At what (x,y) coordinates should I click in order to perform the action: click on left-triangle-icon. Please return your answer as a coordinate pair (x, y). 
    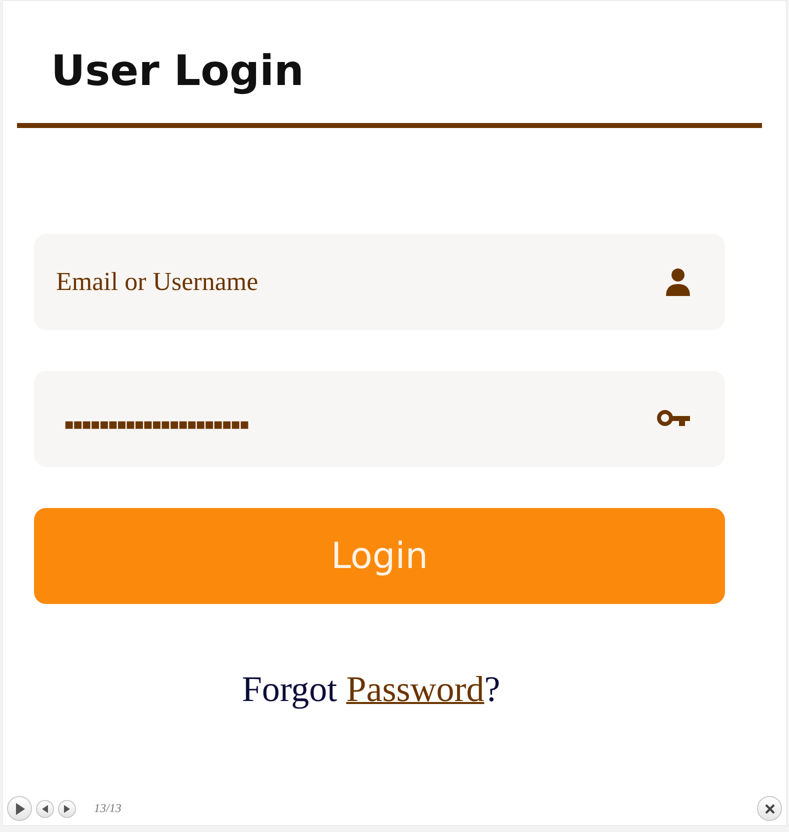
    Looking at the image, I should click on (45, 808).